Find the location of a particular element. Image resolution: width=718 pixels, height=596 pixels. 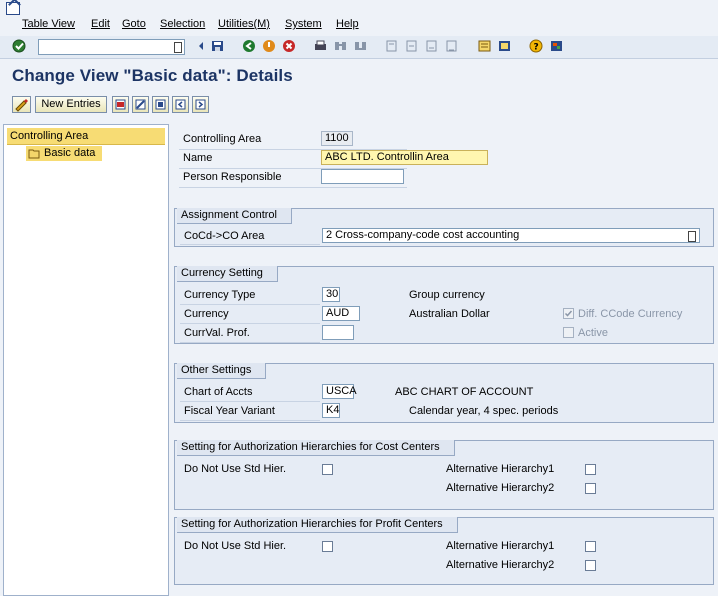

shortcut-icon is located at coordinates (504, 46).